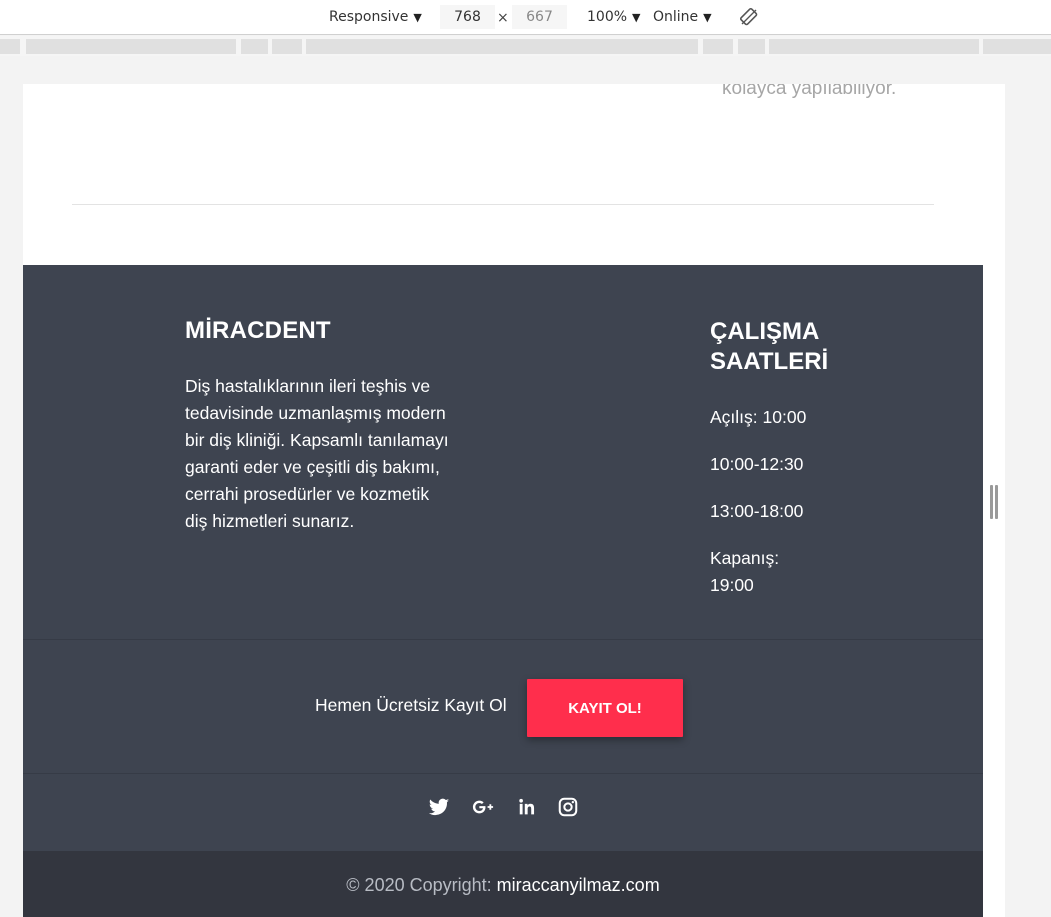 The width and height of the screenshot is (1051, 917). What do you see at coordinates (745, 571) in the screenshot?
I see `working-hours-item: Kapanış: 19:00` at bounding box center [745, 571].